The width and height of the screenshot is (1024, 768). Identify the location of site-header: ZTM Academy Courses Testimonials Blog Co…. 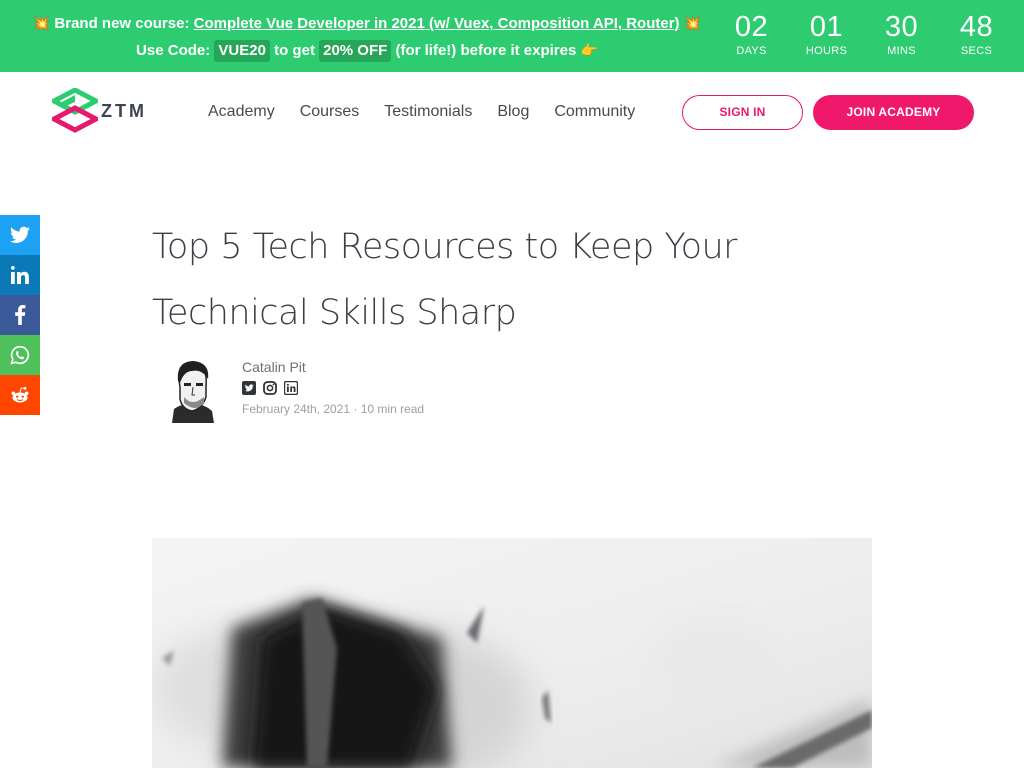
(512, 112).